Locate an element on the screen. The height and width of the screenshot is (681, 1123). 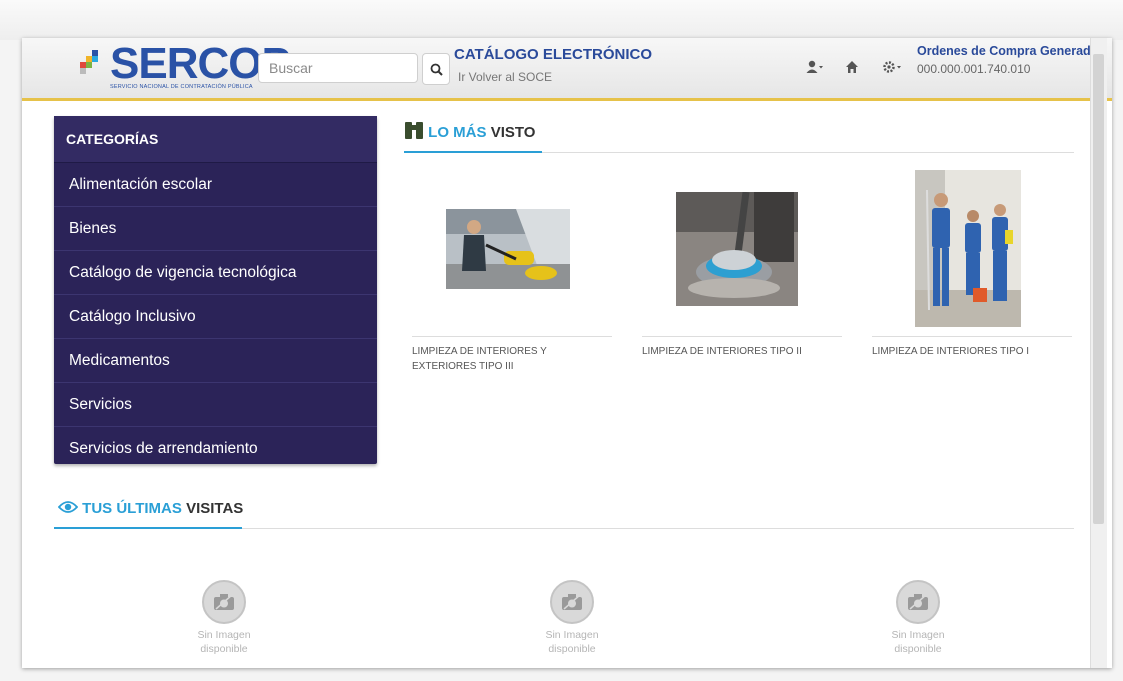
sidebar-item-catalogo-inclusivo: Catálogo Inclusivo is located at coordinates (215, 317).